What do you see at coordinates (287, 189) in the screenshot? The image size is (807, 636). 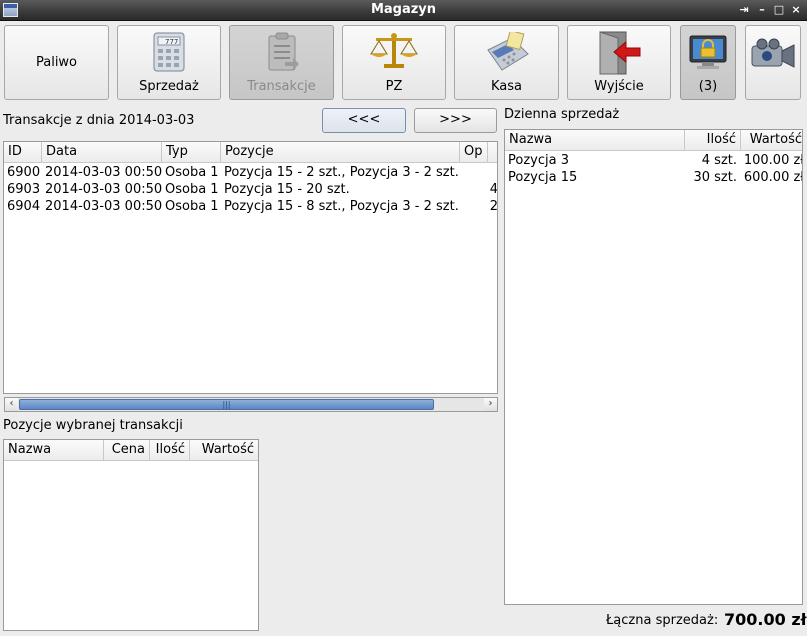 I see `cell-pozycje: Pozycja 15 - 20 szt.` at bounding box center [287, 189].